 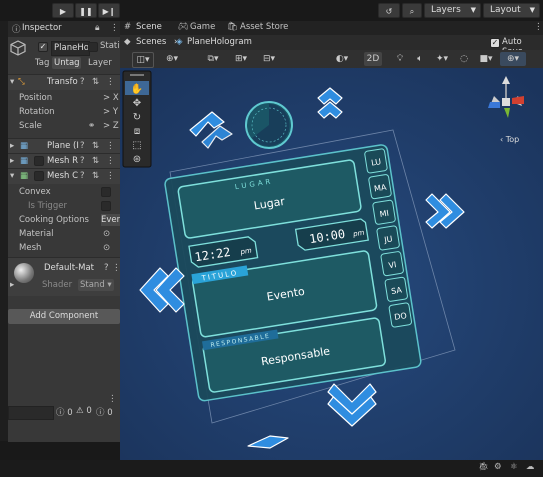 I want to click on shader-dropdown: Stand ▾, so click(x=96, y=285).